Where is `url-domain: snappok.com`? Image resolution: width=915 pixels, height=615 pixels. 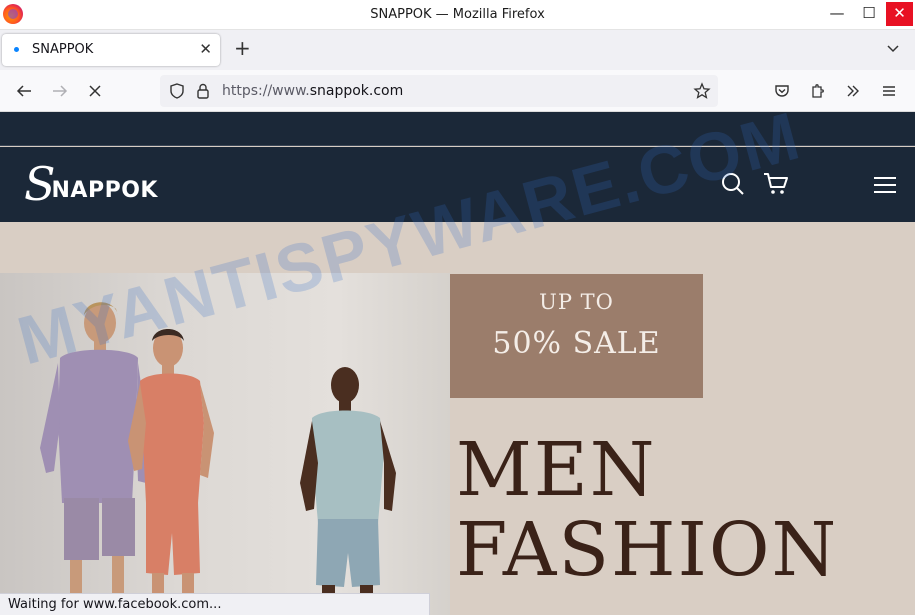
url-domain: snappok.com is located at coordinates (356, 91).